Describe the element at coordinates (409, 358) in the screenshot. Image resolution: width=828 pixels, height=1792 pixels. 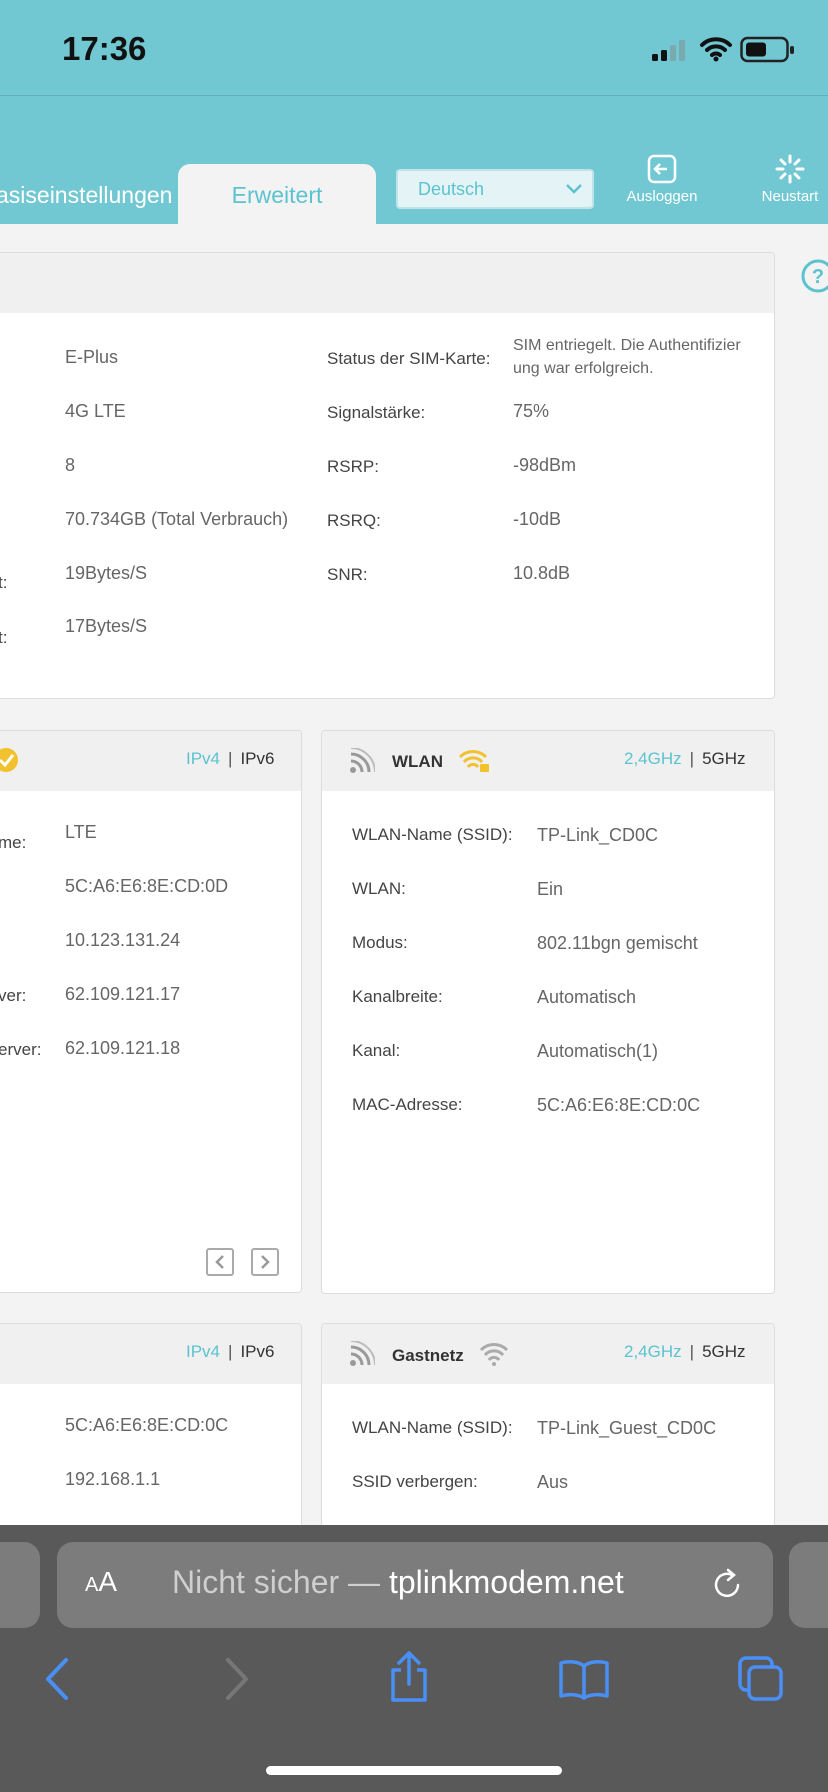
I see `sim-status-label: Status der SIM-Karte:` at that location.